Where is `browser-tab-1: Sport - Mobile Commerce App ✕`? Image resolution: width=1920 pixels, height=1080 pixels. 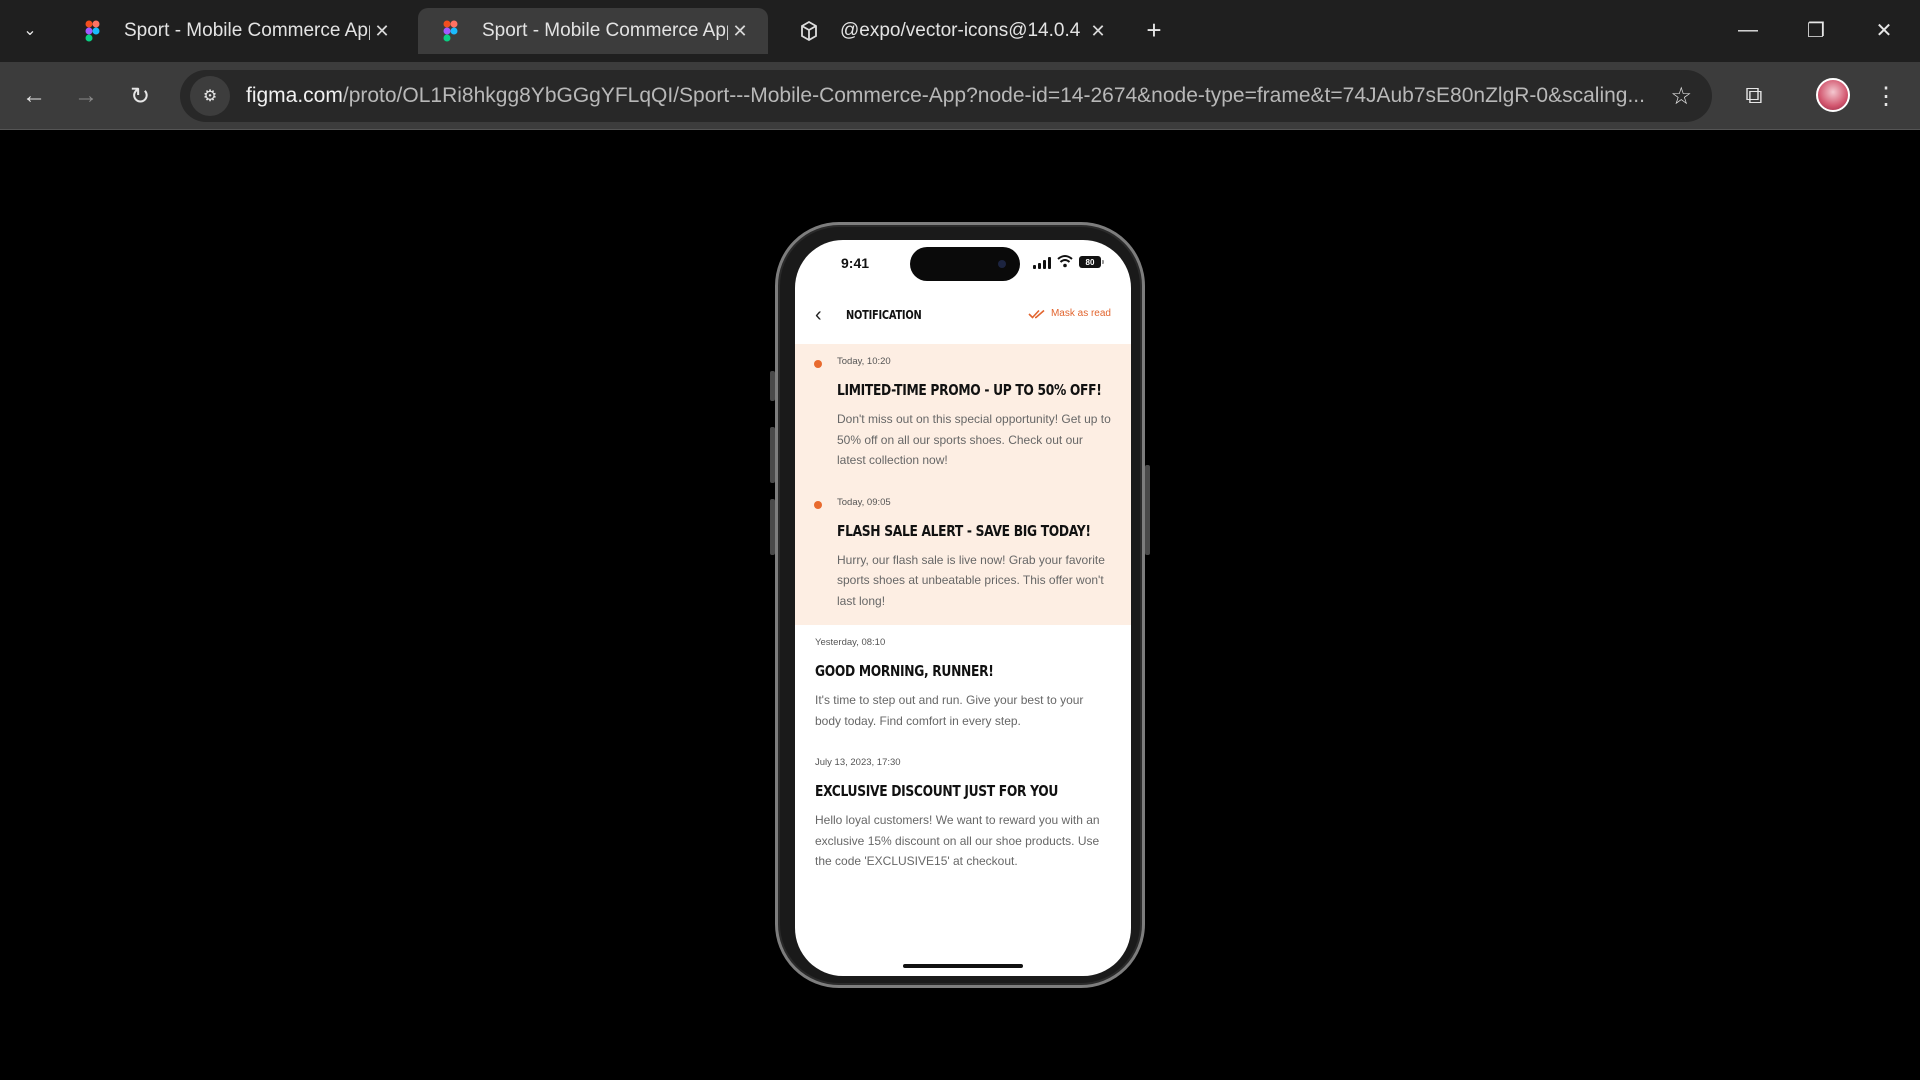 browser-tab-1: Sport - Mobile Commerce App ✕ is located at coordinates (235, 31).